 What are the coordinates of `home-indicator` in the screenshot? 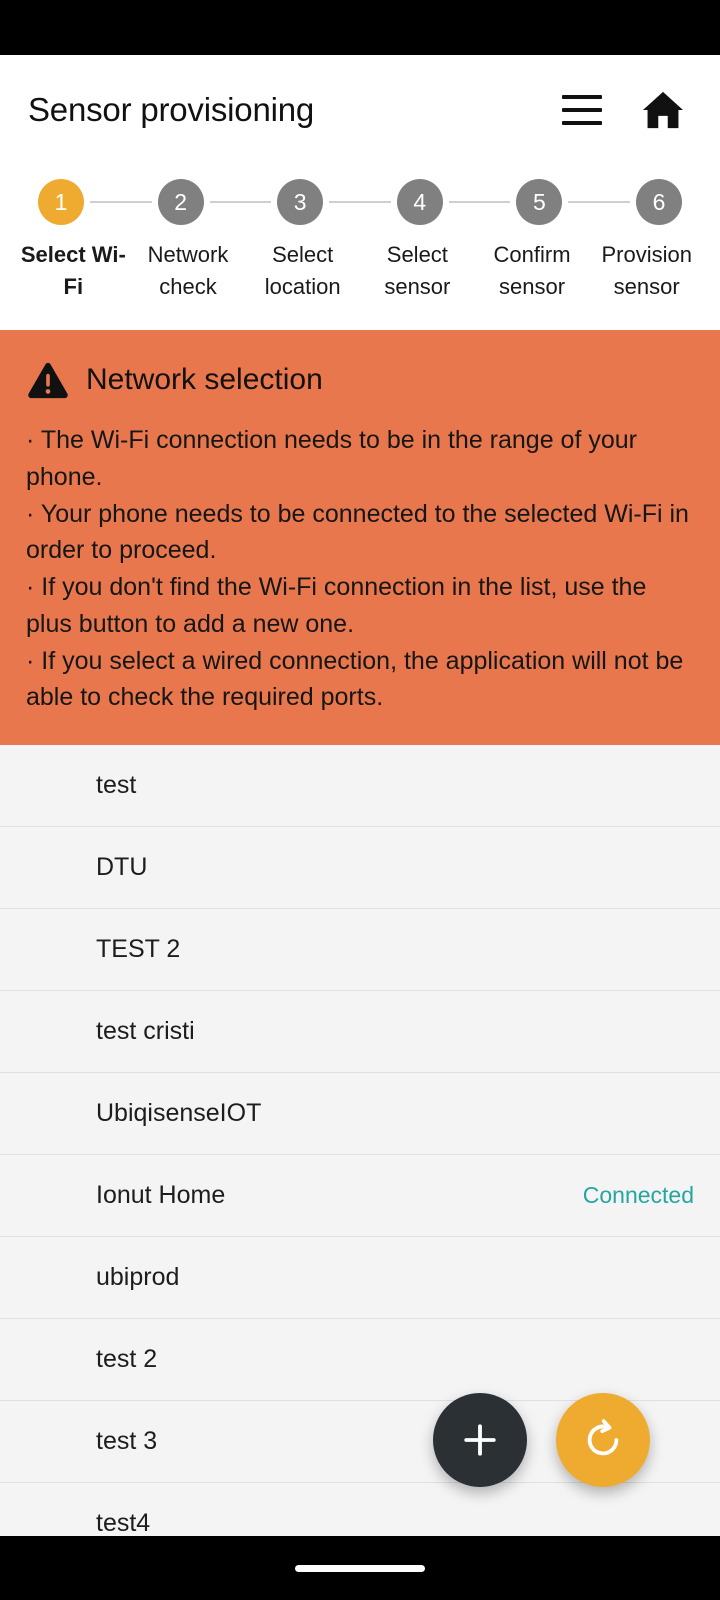 It's located at (360, 1568).